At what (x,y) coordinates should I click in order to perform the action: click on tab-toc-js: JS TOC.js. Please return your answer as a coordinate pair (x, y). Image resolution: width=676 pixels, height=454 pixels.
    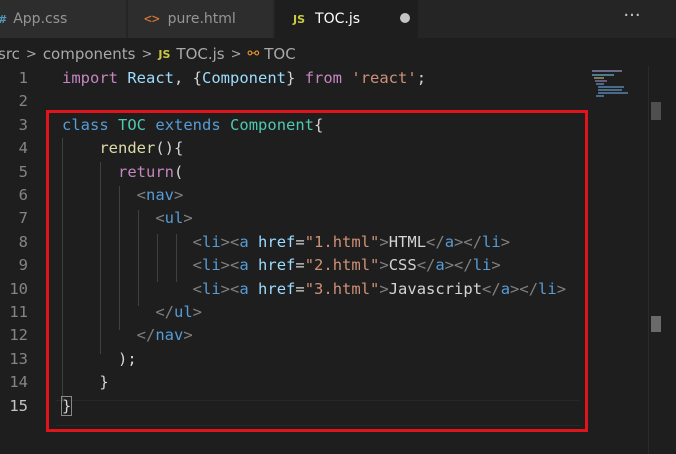
    Looking at the image, I should click on (346, 19).